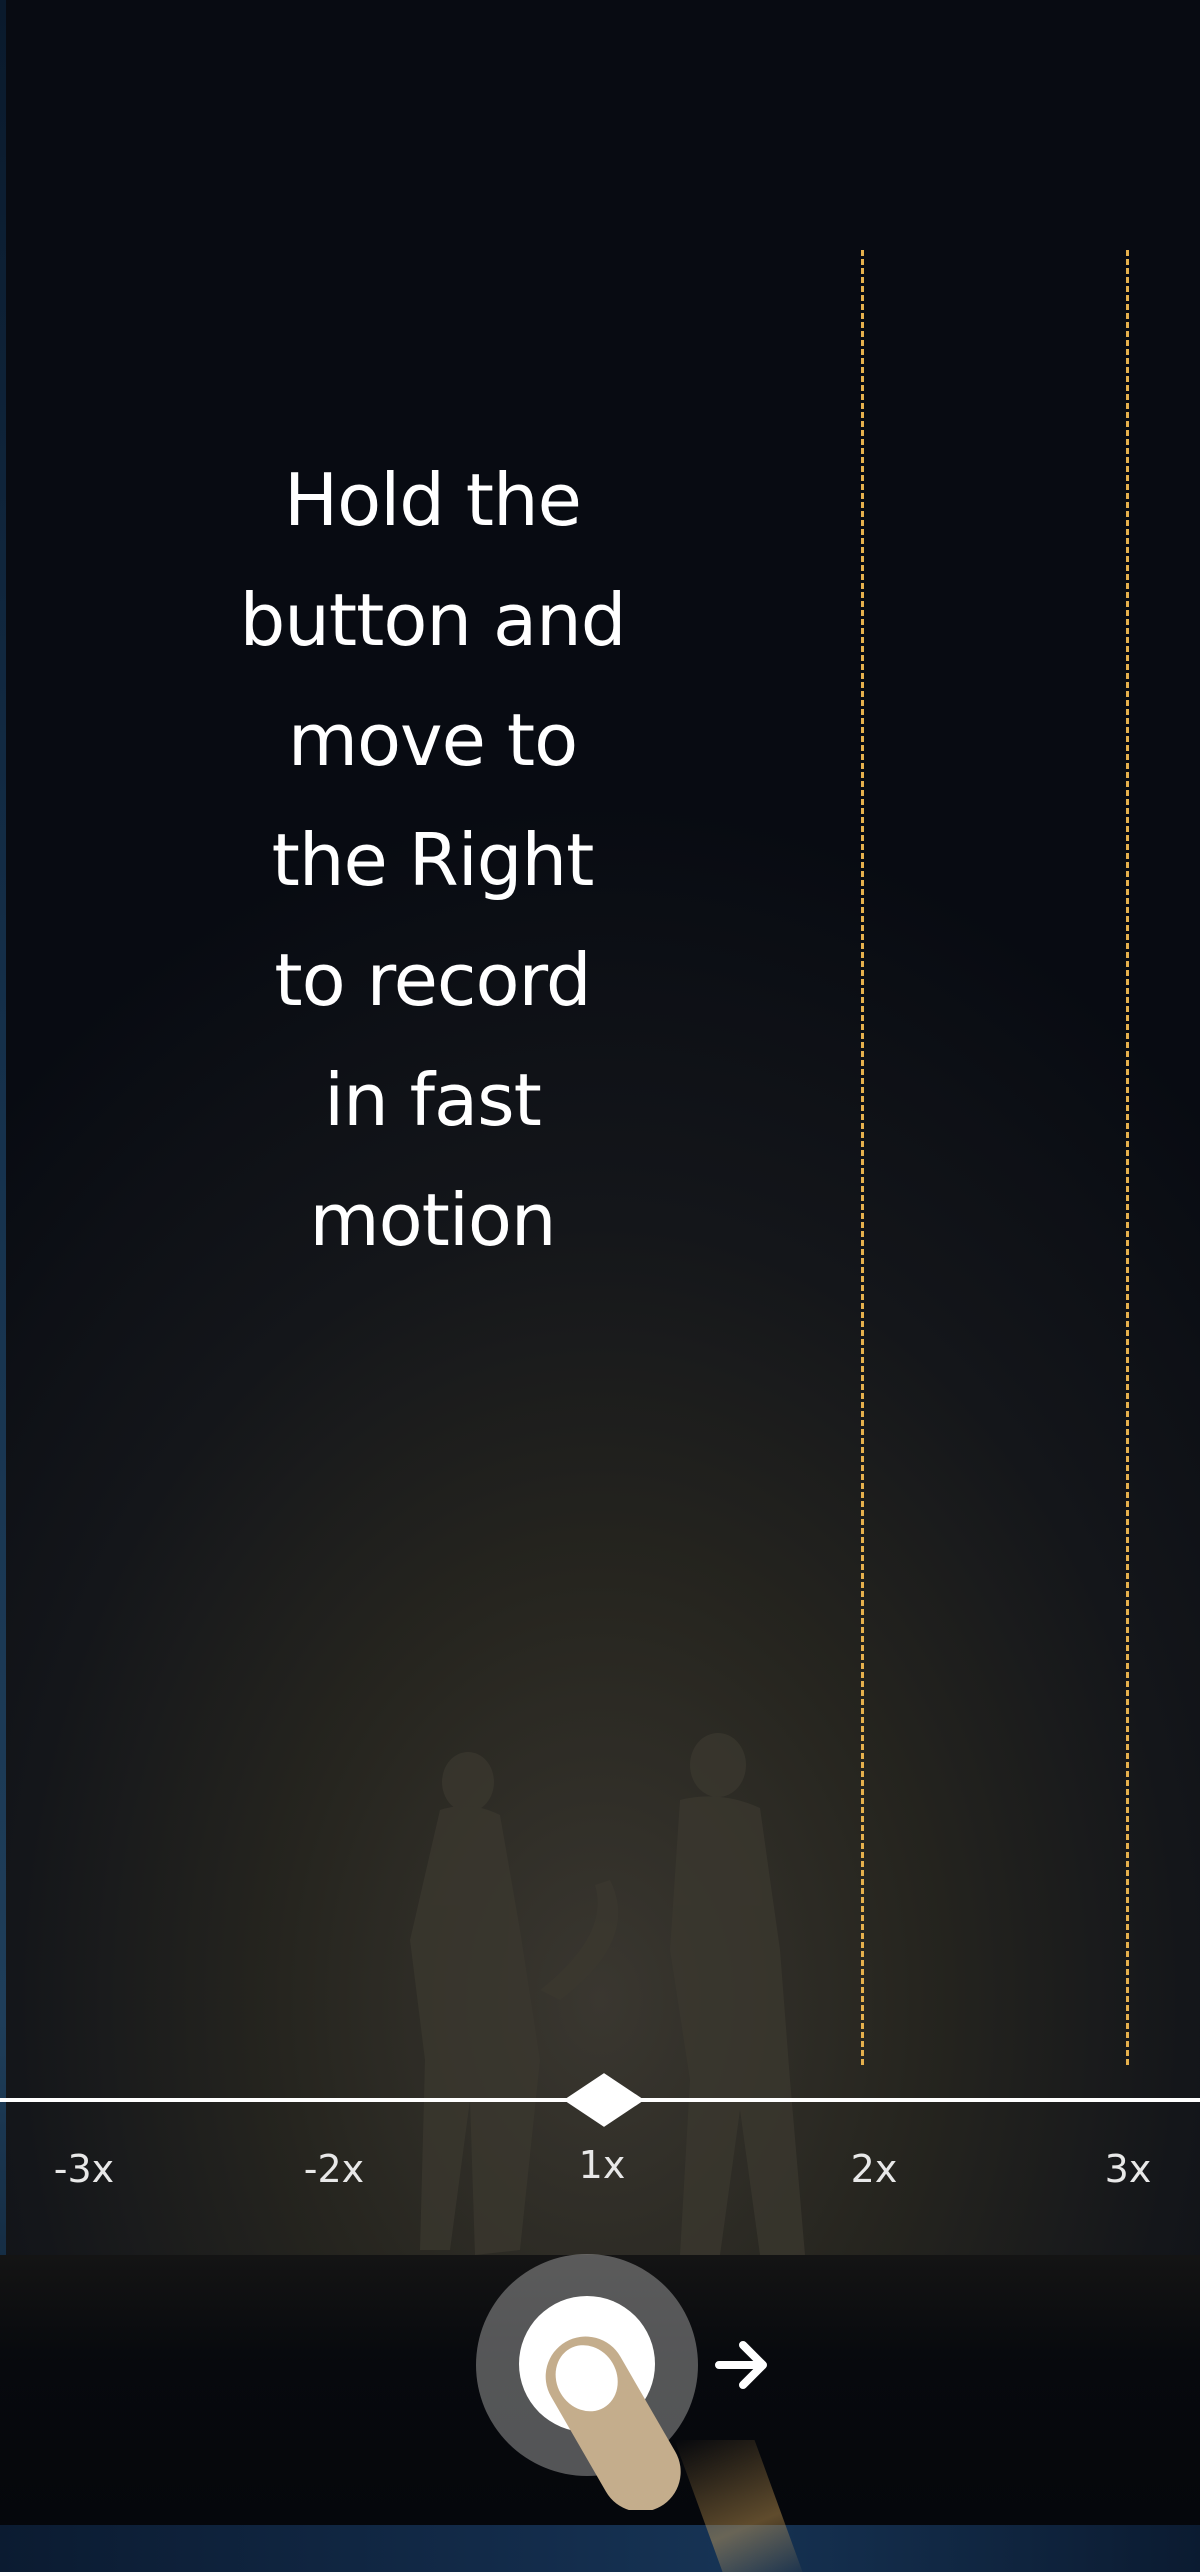  Describe the element at coordinates (613, 2423) in the screenshot. I see `pointing-hand-icon` at that location.